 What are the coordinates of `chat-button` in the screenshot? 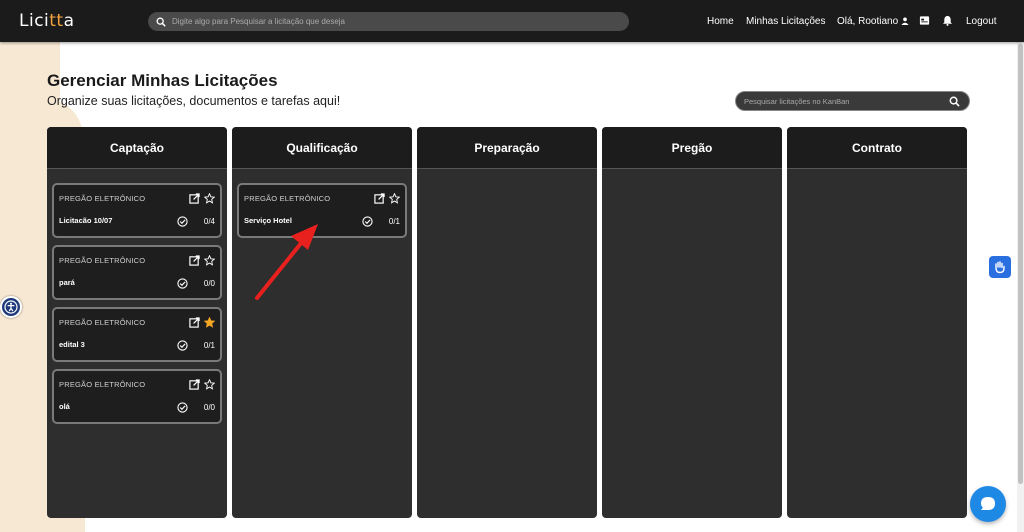 It's located at (988, 504).